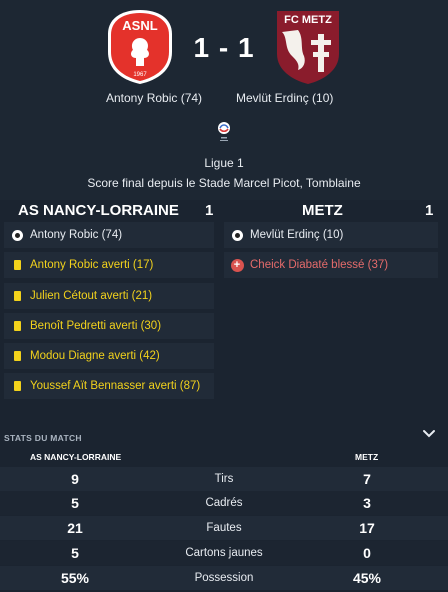 Image resolution: width=448 pixels, height=592 pixels. What do you see at coordinates (43, 438) in the screenshot?
I see `match-stats-title: STATS DU MATCH` at bounding box center [43, 438].